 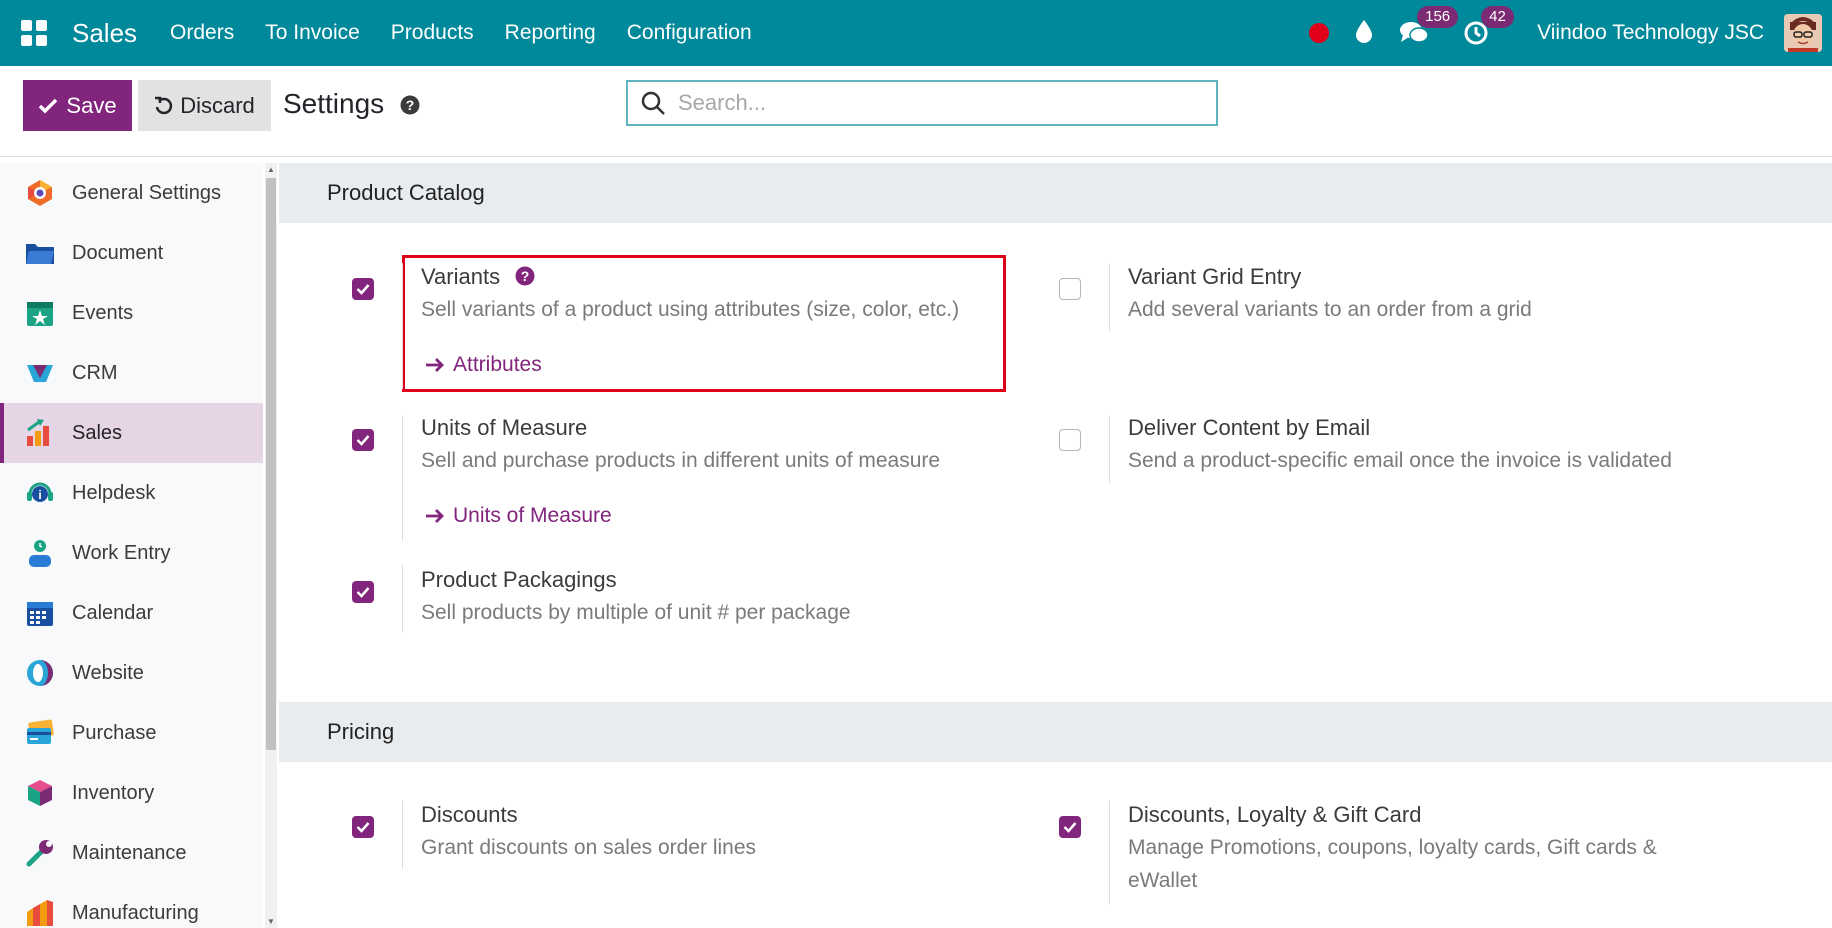 What do you see at coordinates (114, 732) in the screenshot?
I see `sidebar-item-label: Purchase` at bounding box center [114, 732].